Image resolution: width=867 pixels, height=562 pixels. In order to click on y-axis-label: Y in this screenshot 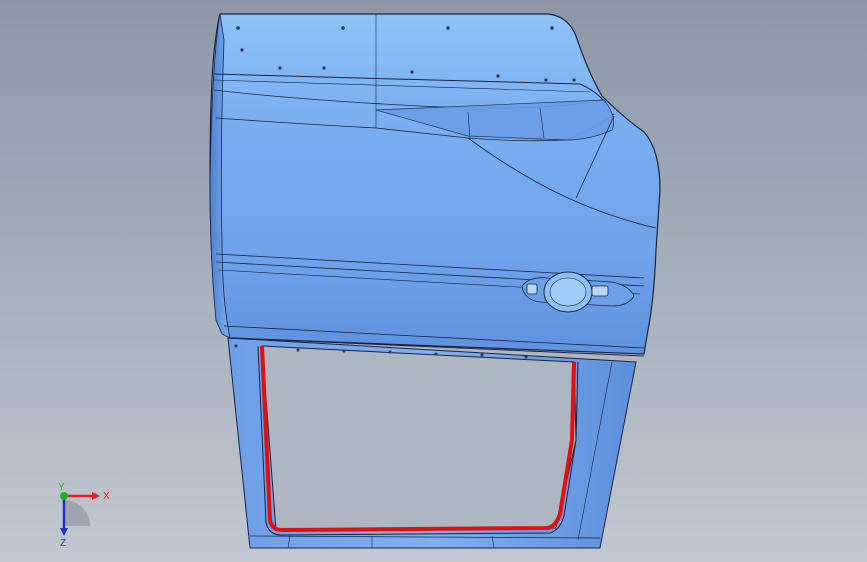, I will do `click(61, 487)`.